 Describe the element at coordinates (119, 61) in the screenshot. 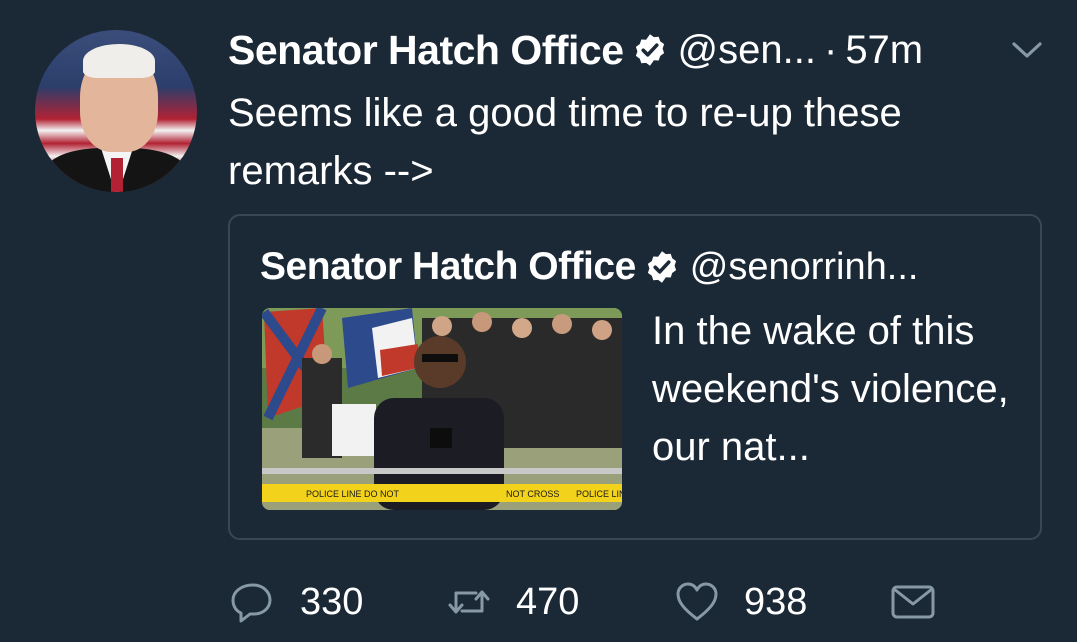

I see `avatar-hair` at that location.